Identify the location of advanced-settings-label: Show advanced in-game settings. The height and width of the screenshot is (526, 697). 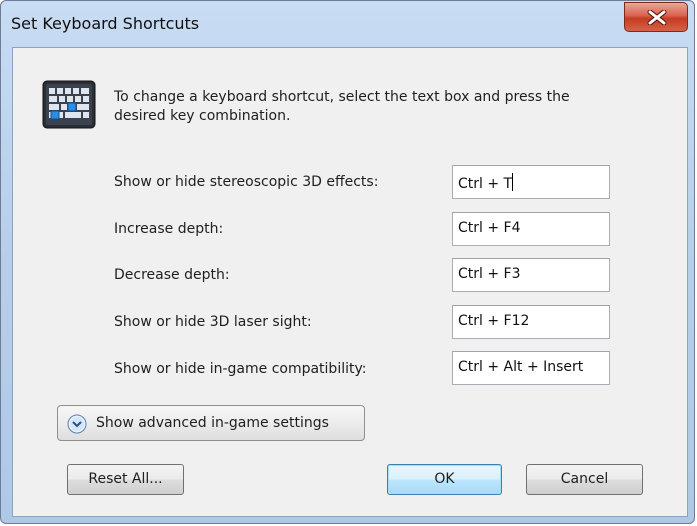
(212, 423).